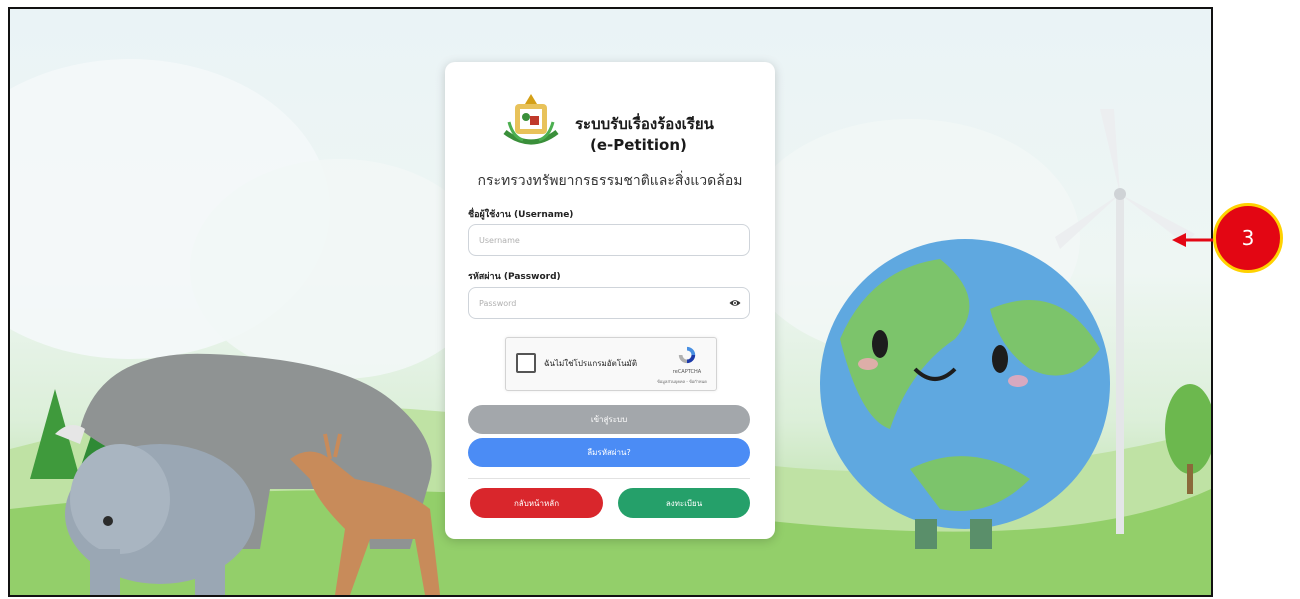 Image resolution: width=1300 pixels, height=599 pixels. I want to click on recaptcha-logo-icon, so click(687, 355).